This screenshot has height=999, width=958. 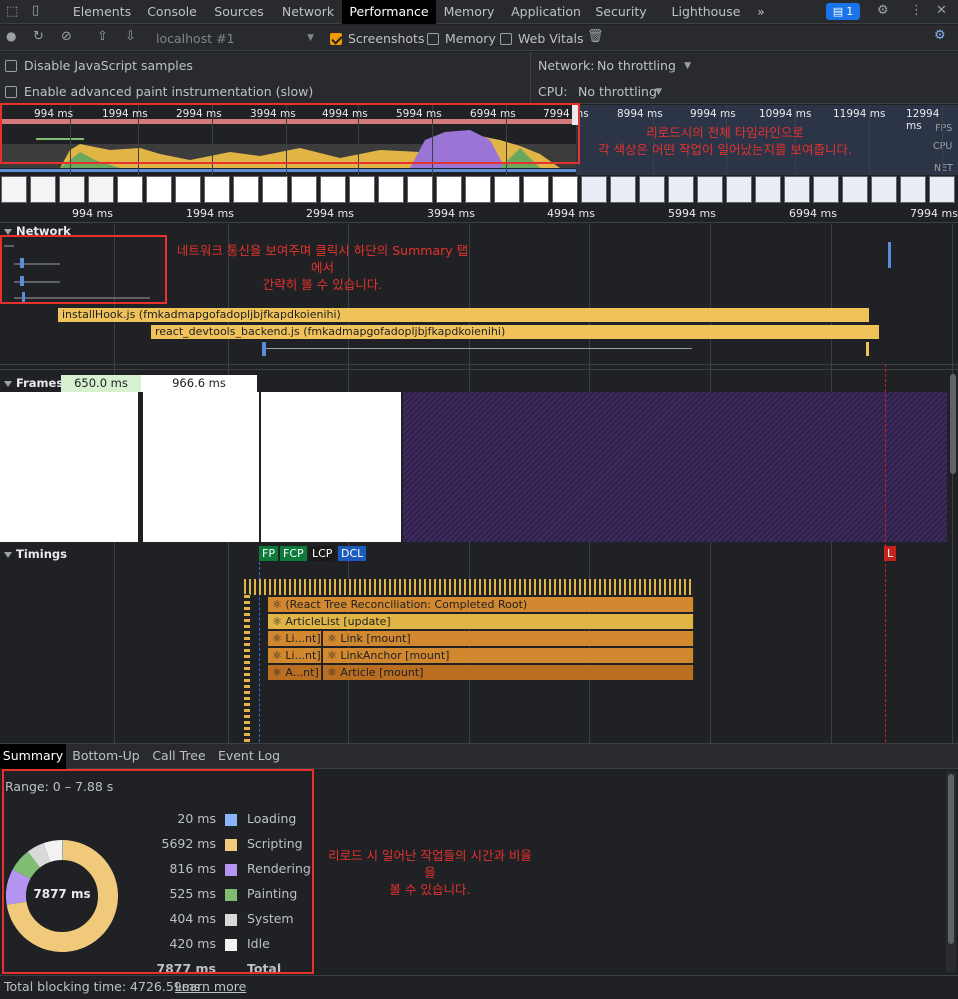 I want to click on tab-elements: Elements, so click(x=102, y=12).